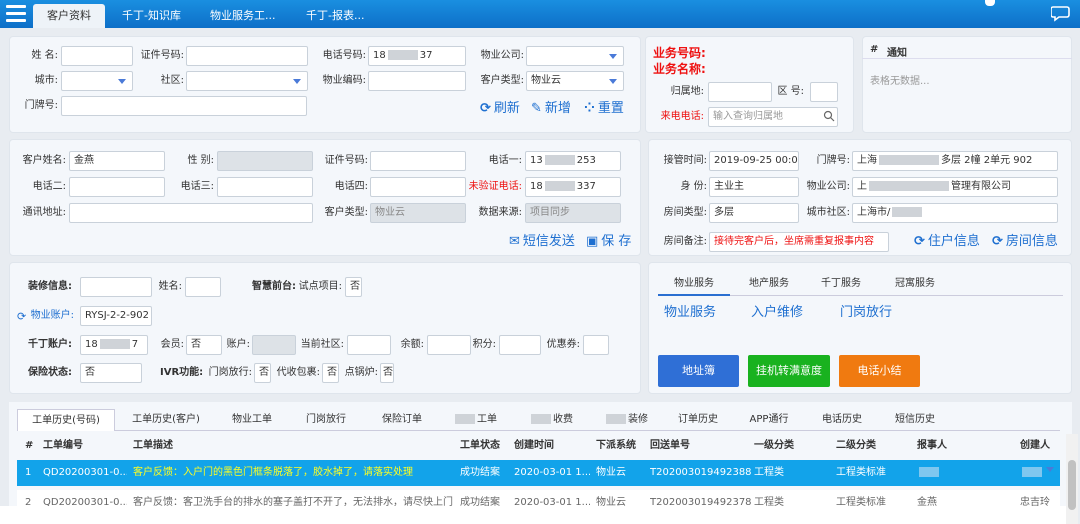  I want to click on row-reporter, so click(929, 473).